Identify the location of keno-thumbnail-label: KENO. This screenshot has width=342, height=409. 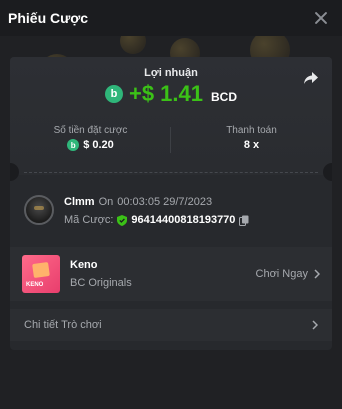
(35, 285).